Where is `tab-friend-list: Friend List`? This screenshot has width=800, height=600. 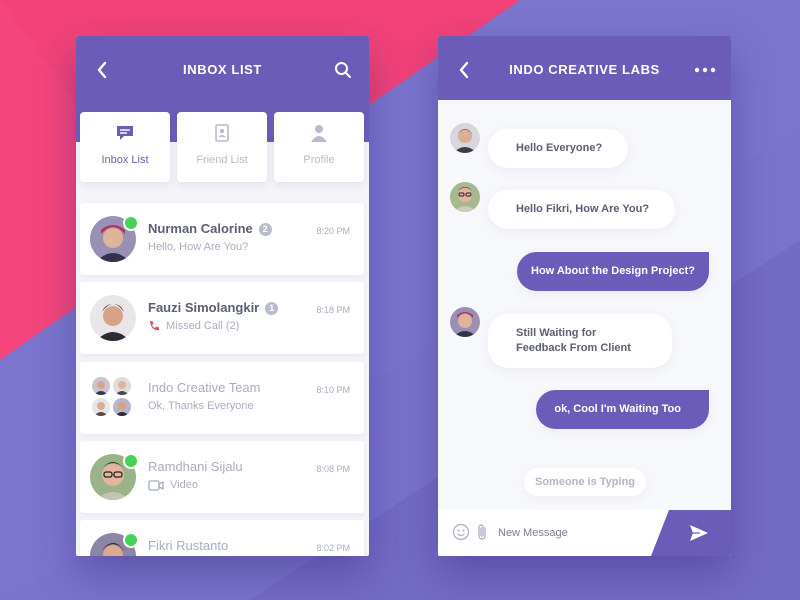
tab-friend-list: Friend List is located at coordinates (222, 147).